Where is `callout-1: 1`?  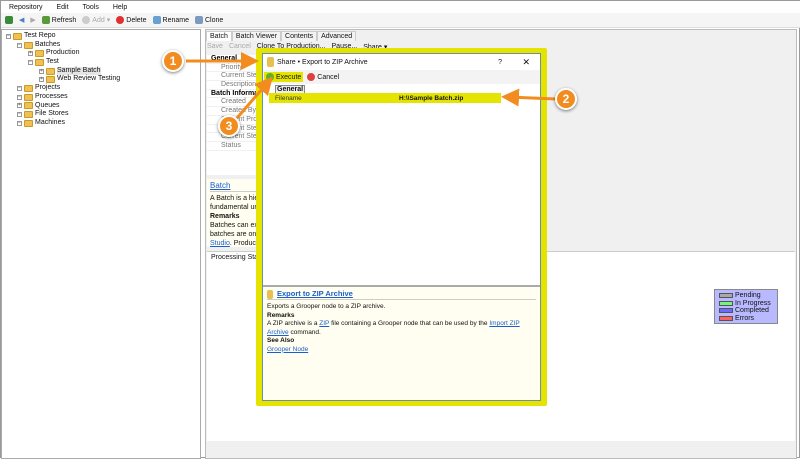
callout-1: 1 is located at coordinates (173, 61).